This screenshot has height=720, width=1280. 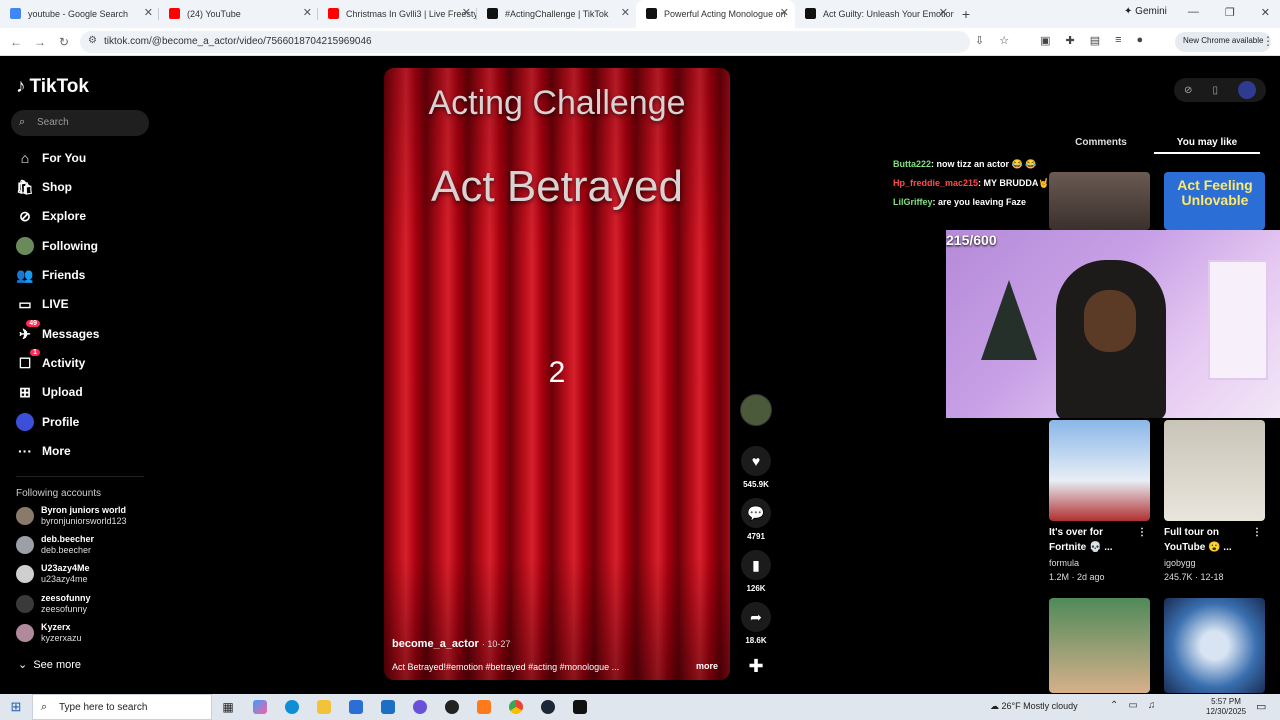 What do you see at coordinates (43, 451) in the screenshot?
I see `nav-more: ··· More` at bounding box center [43, 451].